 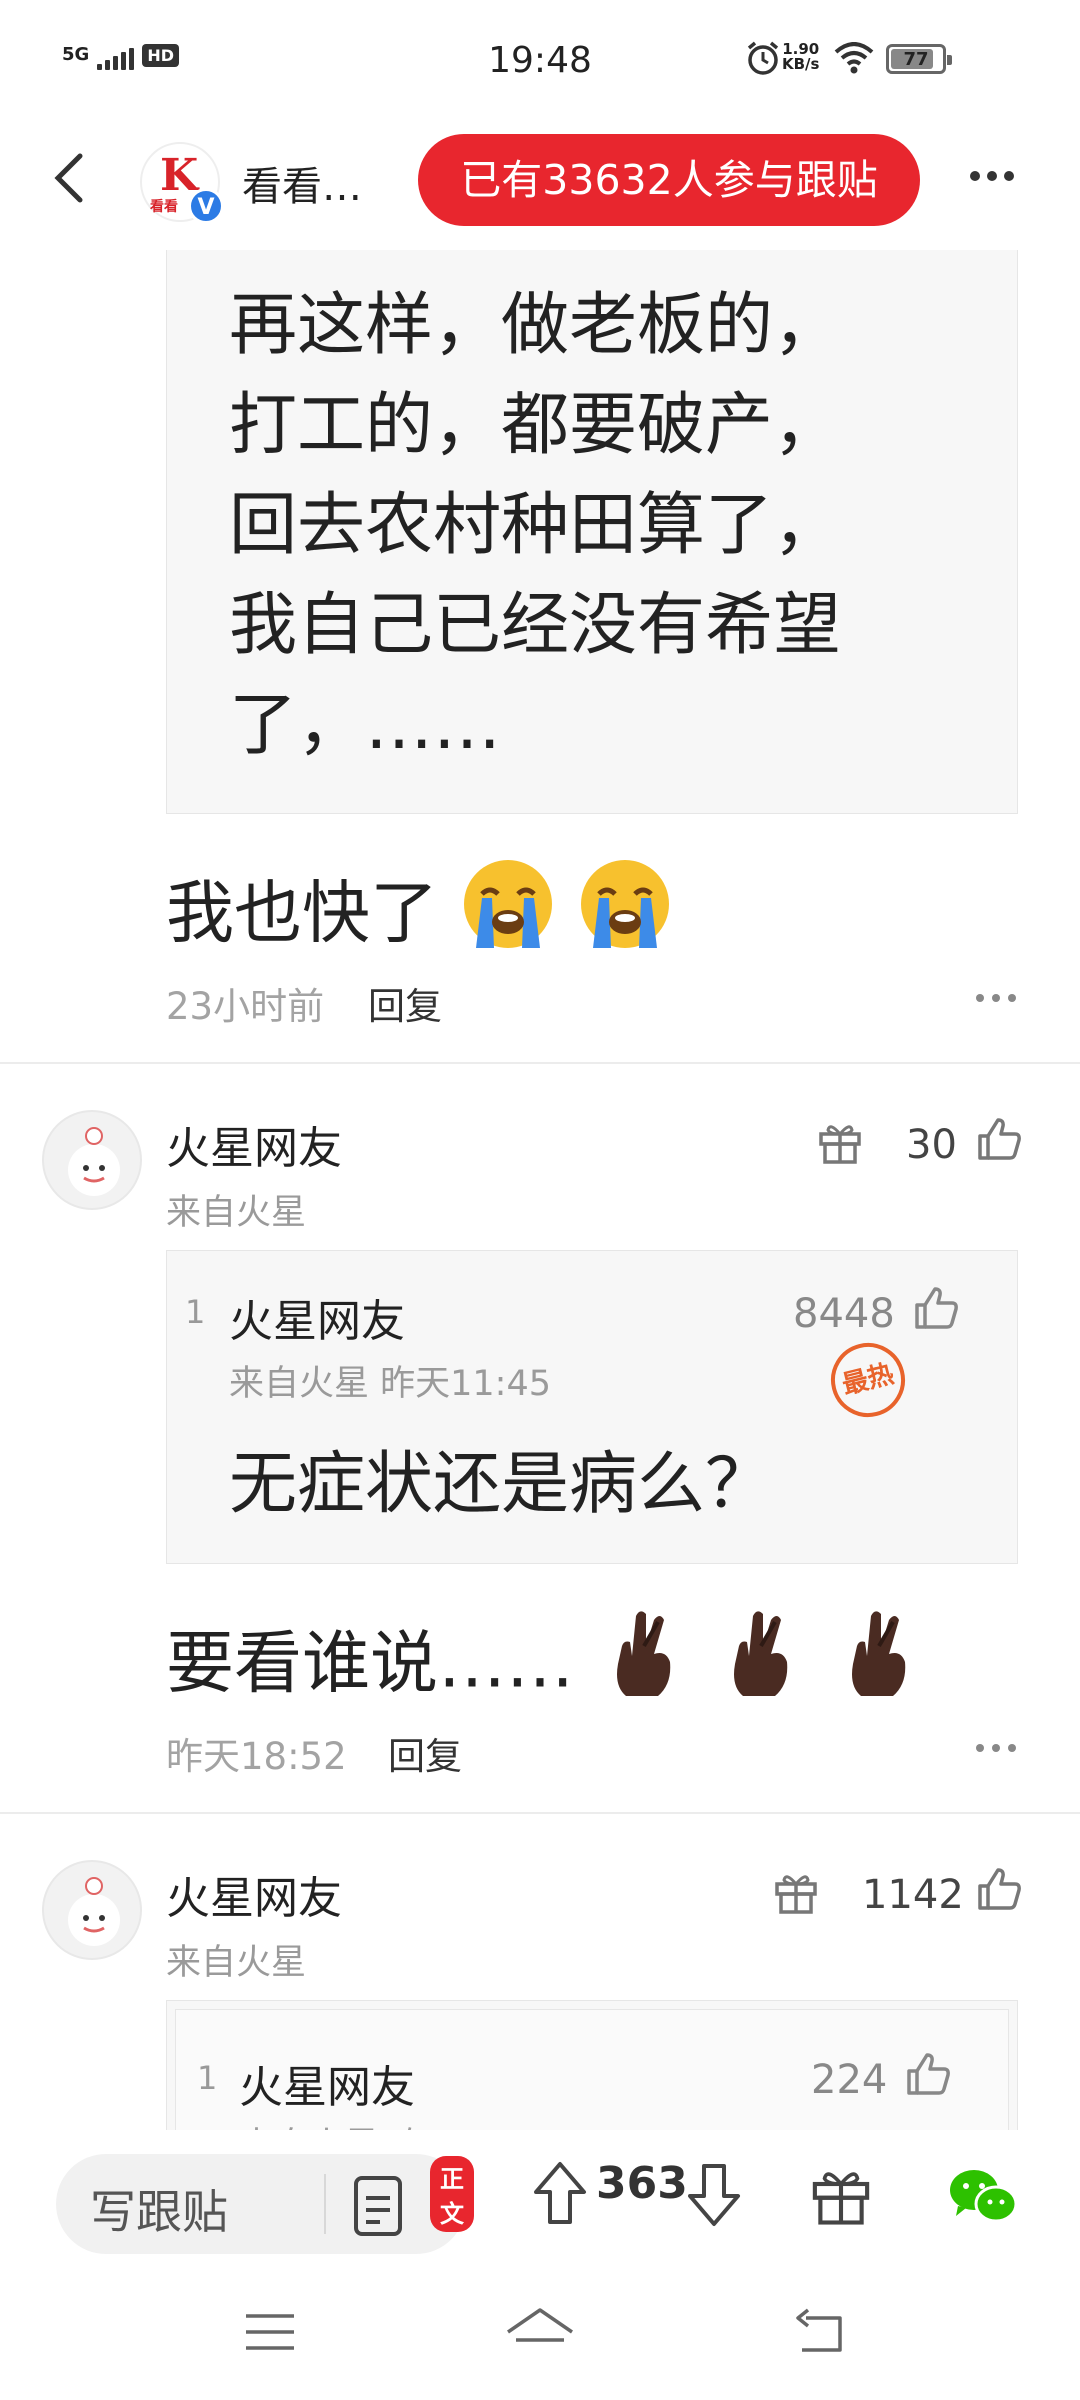 I want to click on downvote-button, so click(x=714, y=2197).